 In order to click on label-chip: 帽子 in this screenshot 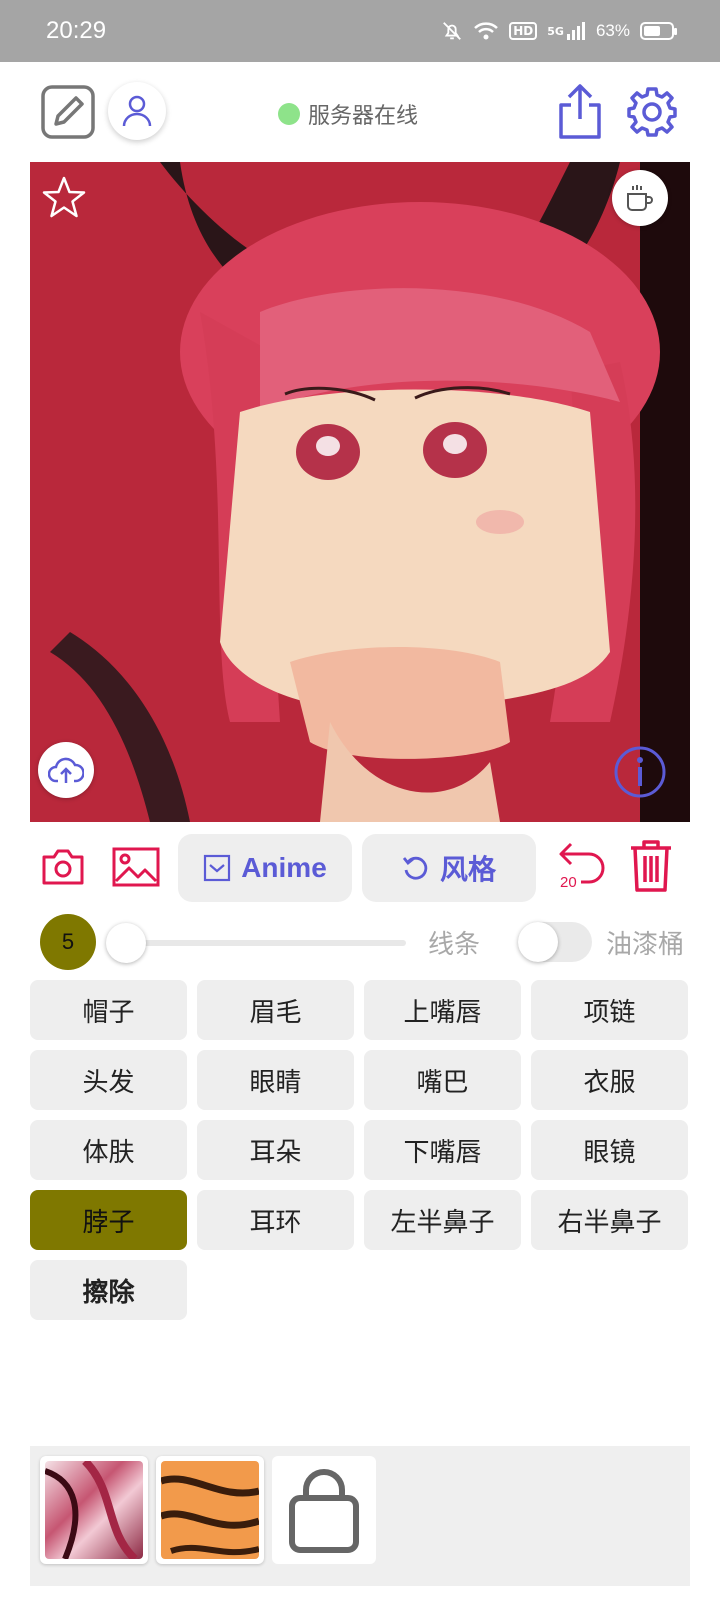, I will do `click(108, 1010)`.